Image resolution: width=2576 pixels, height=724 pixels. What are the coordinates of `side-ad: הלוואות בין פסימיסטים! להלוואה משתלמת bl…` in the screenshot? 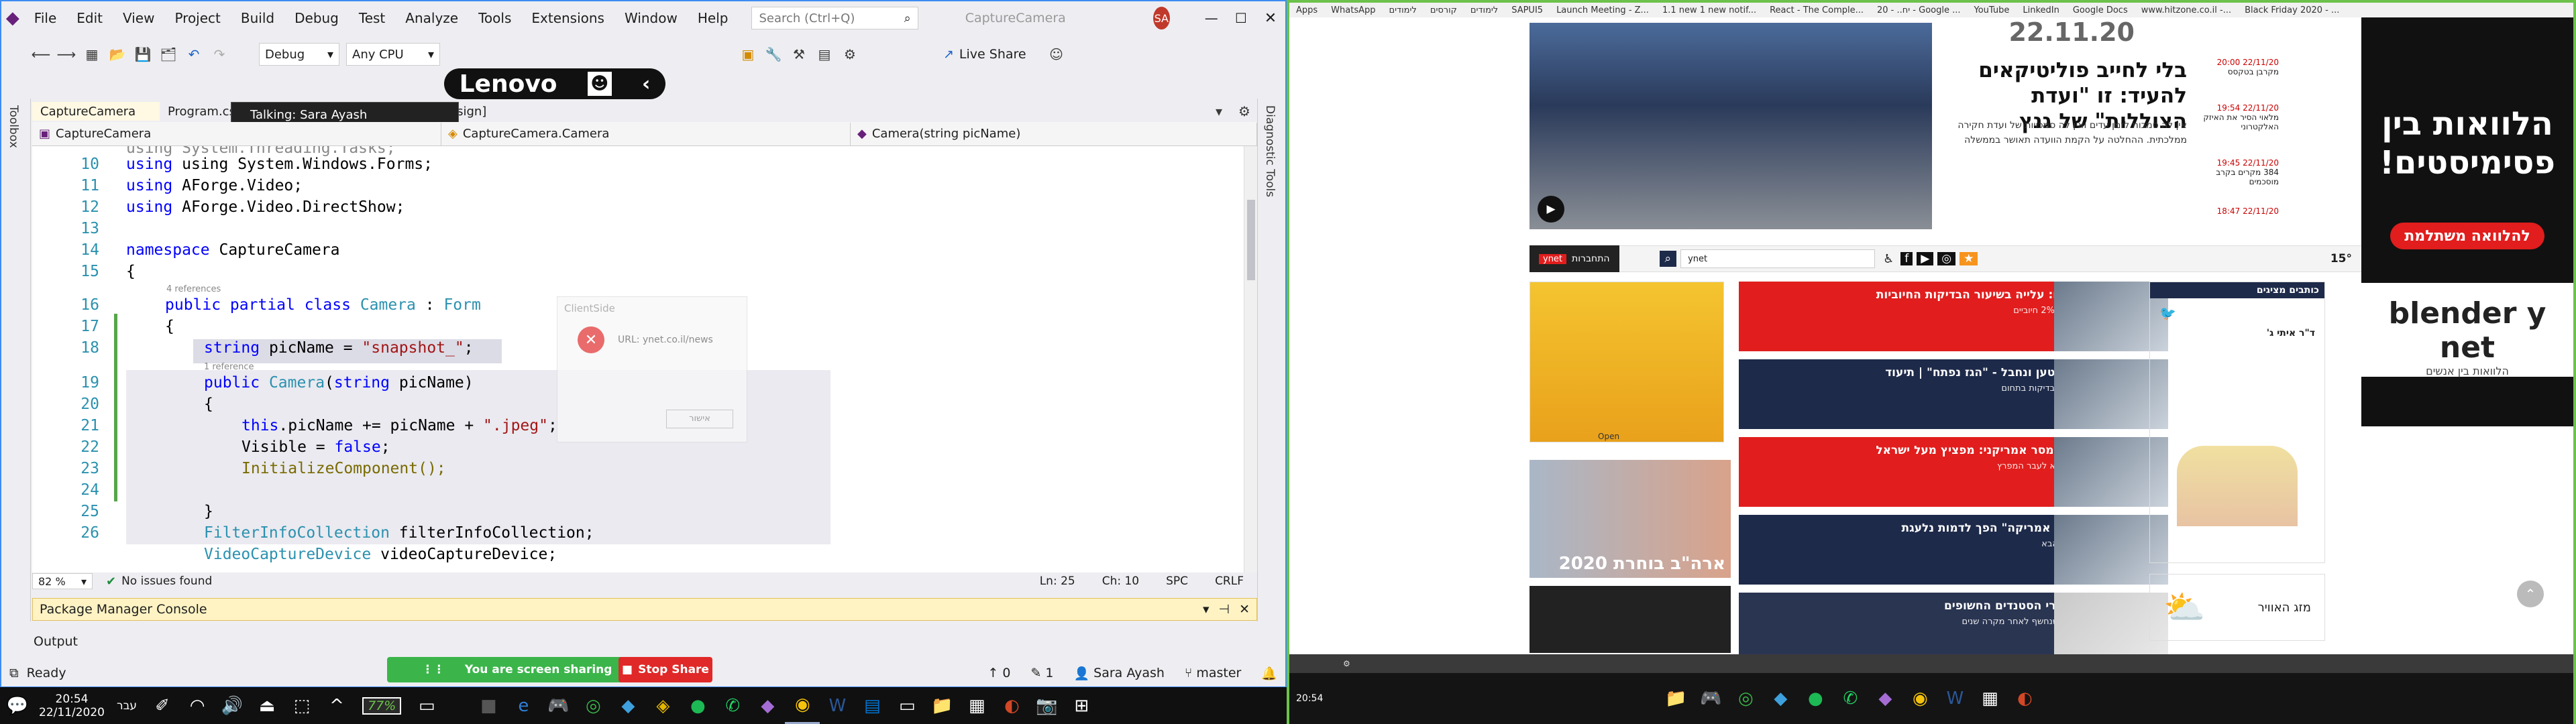 It's located at (2467, 221).